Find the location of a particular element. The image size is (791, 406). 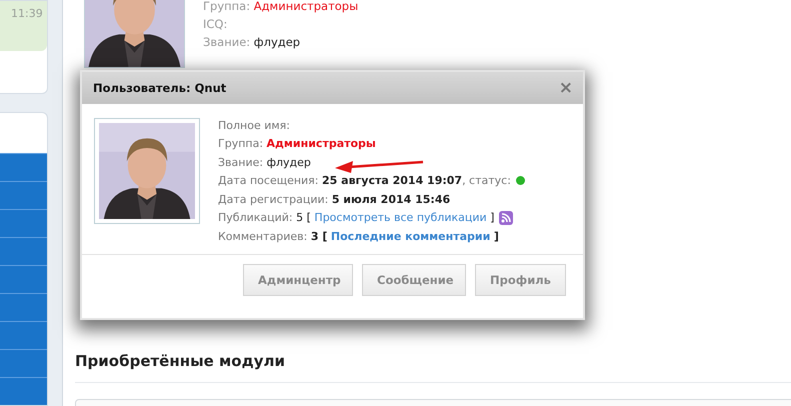

info-line: Публикаций: 5 [ Просмотреть все публикации ] is located at coordinates (356, 217).